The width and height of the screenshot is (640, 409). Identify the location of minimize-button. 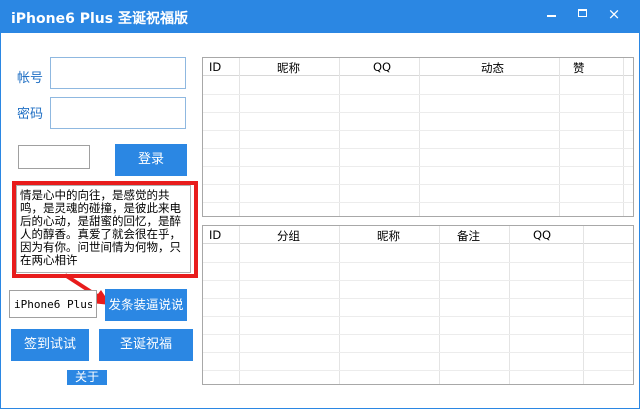
(552, 15).